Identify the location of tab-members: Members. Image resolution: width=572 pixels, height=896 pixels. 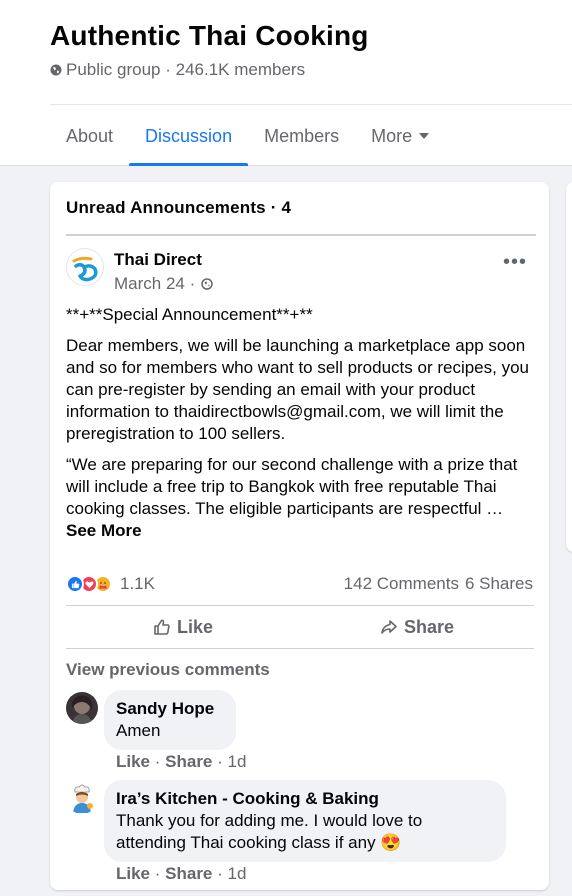
(301, 136).